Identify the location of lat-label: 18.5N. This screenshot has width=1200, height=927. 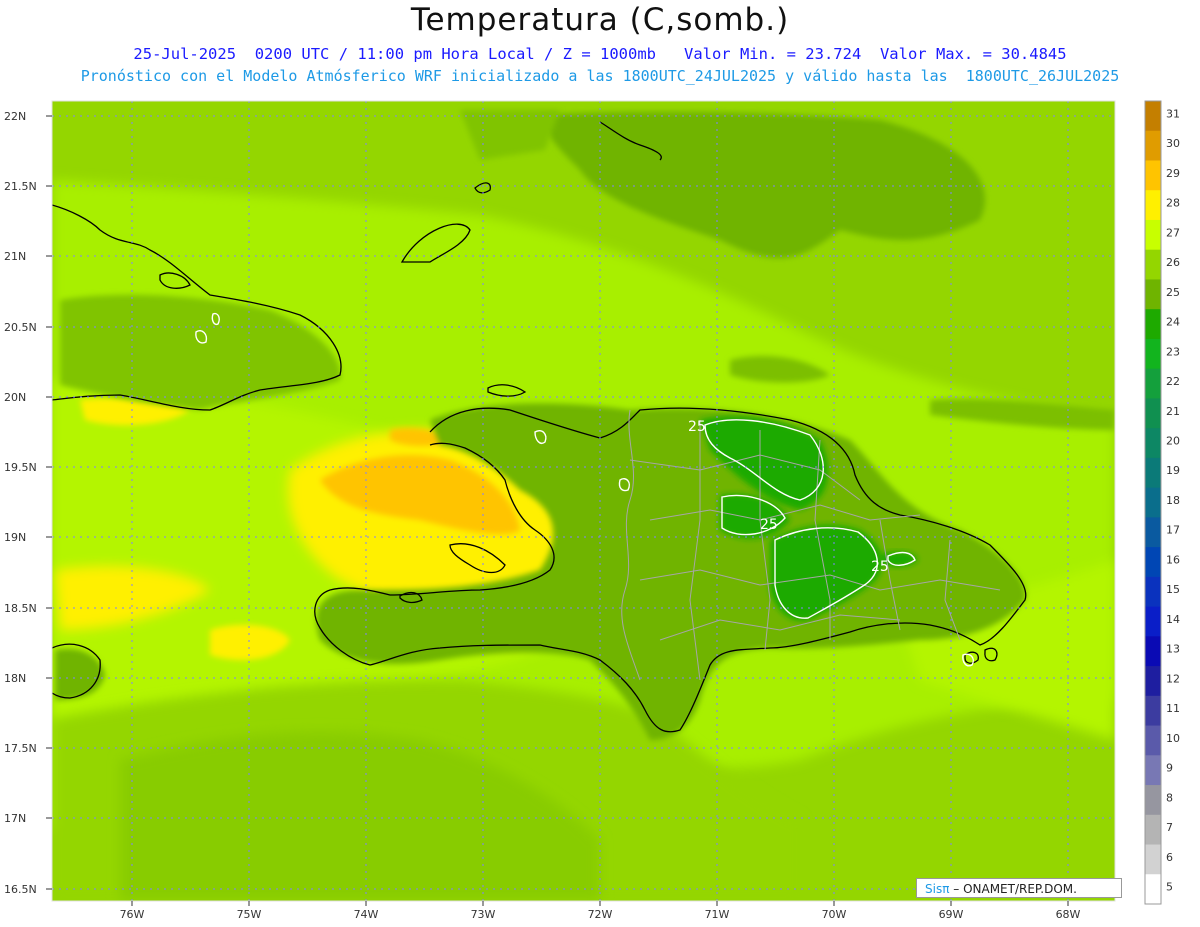
(20, 608).